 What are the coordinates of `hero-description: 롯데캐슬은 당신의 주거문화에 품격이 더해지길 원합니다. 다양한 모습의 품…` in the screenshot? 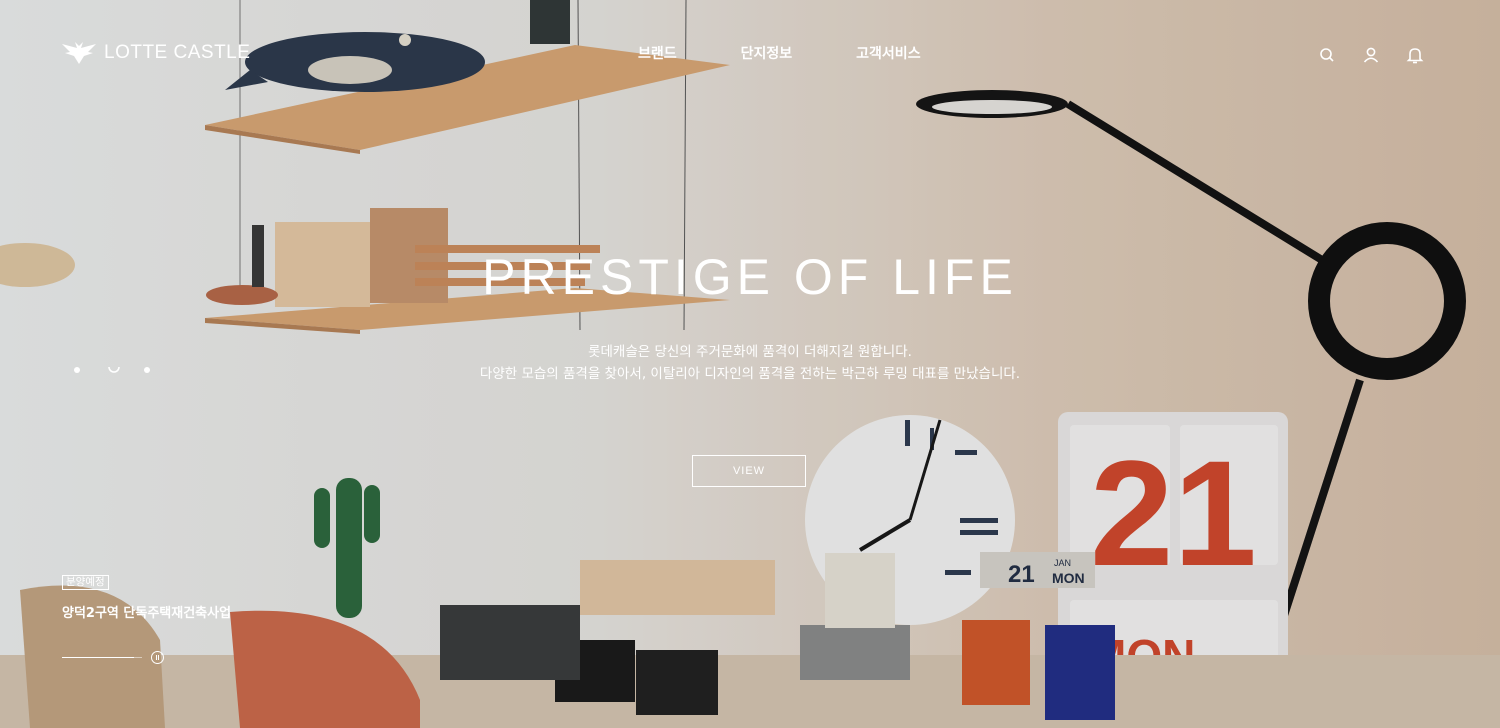 It's located at (750, 363).